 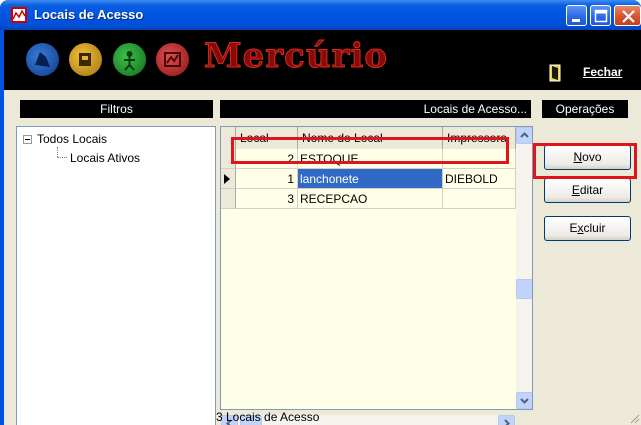 I want to click on green-app-icon, so click(x=129, y=59).